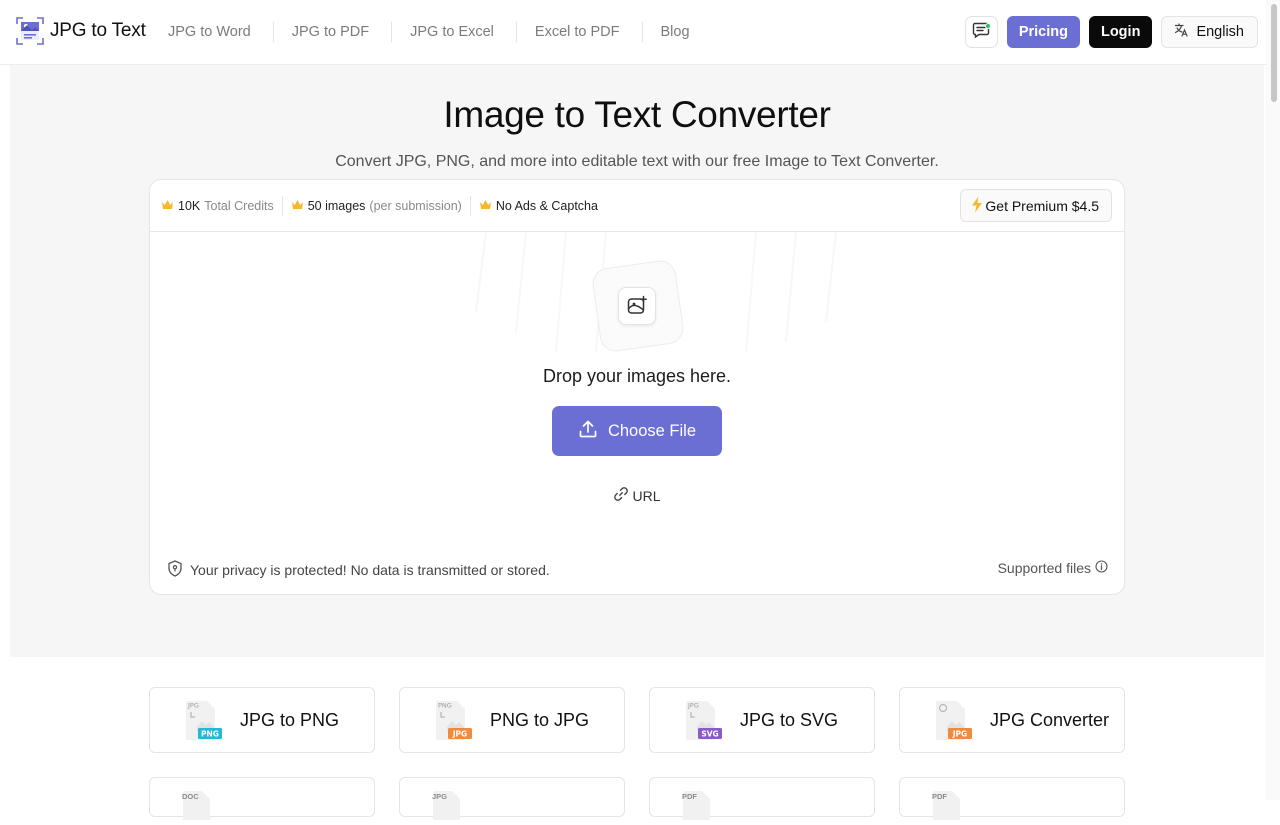 Image resolution: width=1280 pixels, height=825 pixels. Describe the element at coordinates (452, 32) in the screenshot. I see `nav-jpg-to-excel: JPG to Excel` at that location.